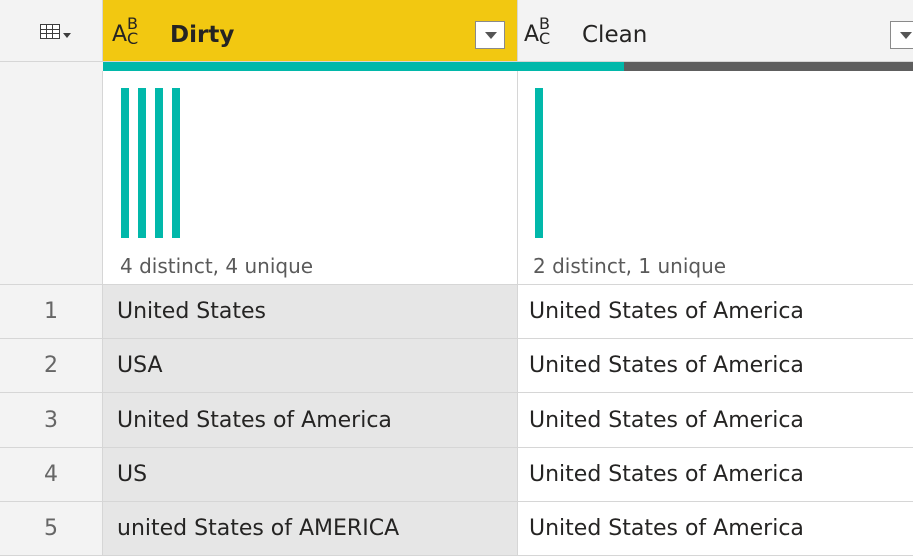 The image size is (913, 556). Describe the element at coordinates (51, 366) in the screenshot. I see `row-number: 2` at that location.